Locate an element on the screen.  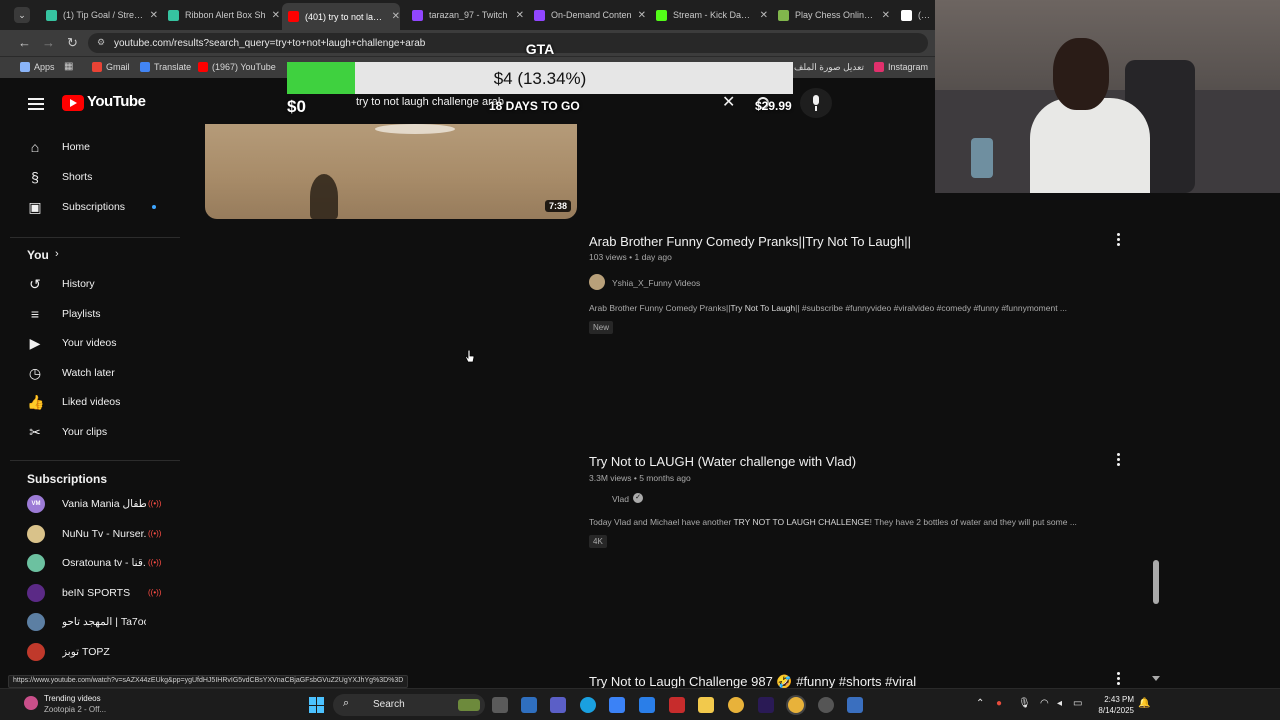
bookmark-item: Instagram is located at coordinates (901, 67).